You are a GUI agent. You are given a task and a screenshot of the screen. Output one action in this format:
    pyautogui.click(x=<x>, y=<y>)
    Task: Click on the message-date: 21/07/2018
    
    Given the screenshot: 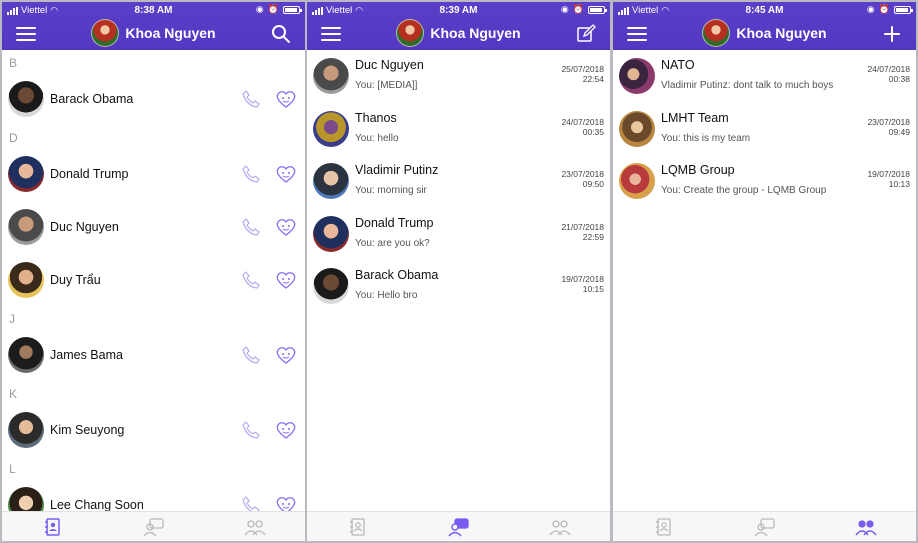 What is the action you would take?
    pyautogui.click(x=582, y=226)
    